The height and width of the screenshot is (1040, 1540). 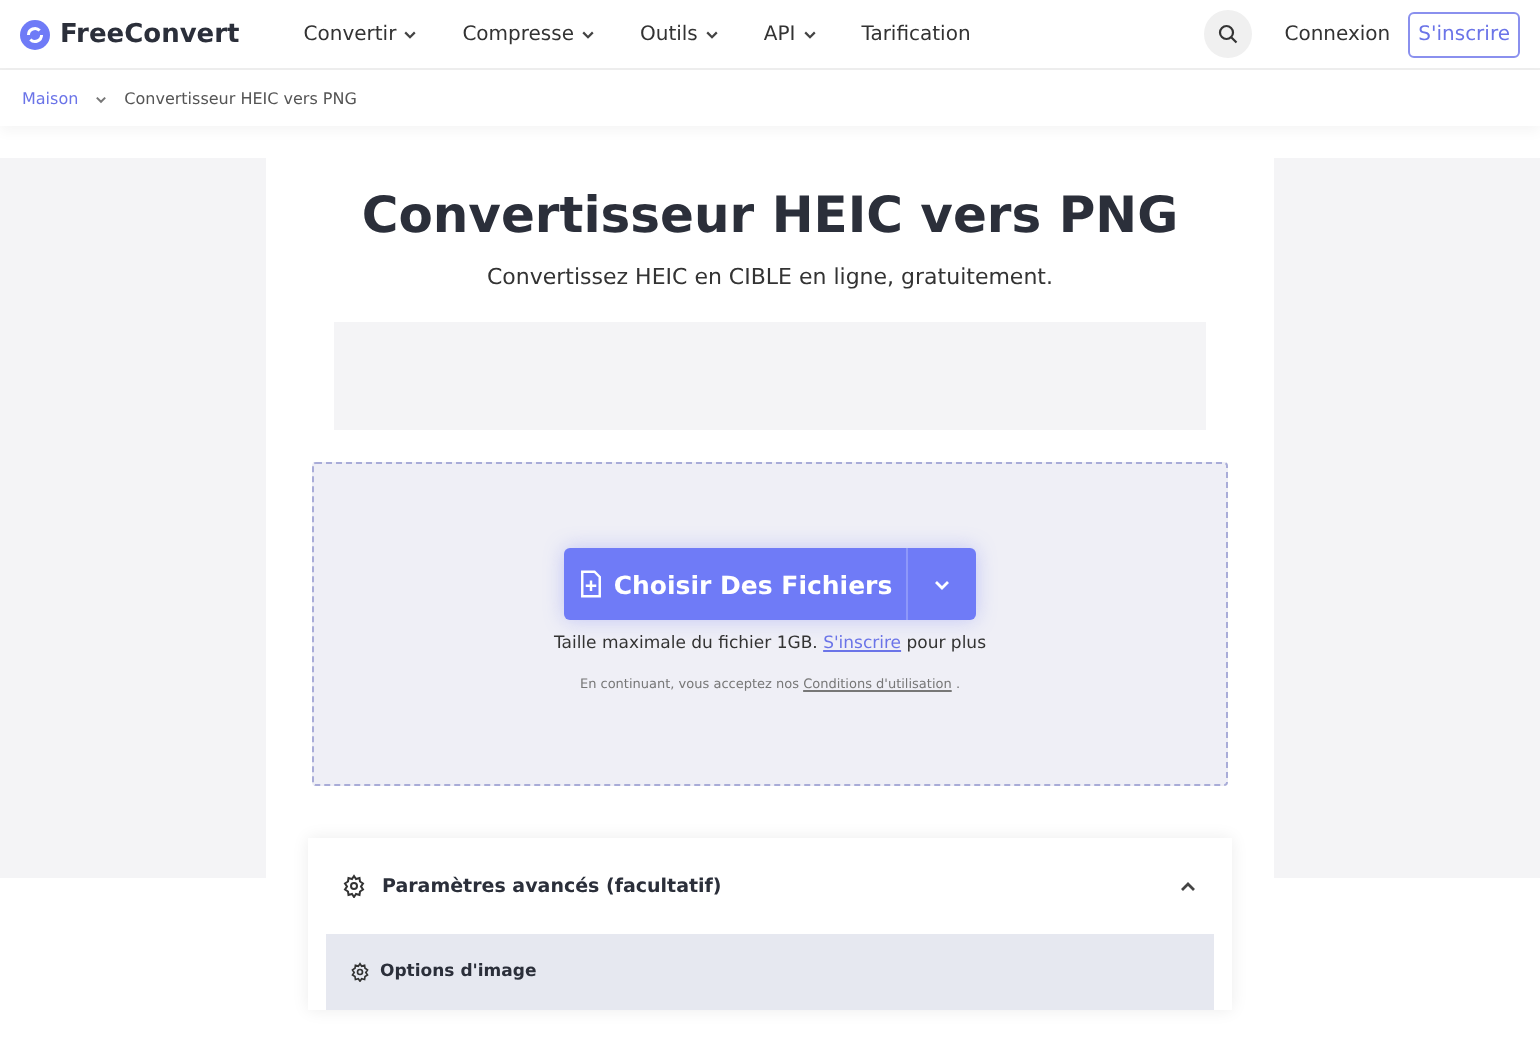 I want to click on login-link: Connexion, so click(x=1337, y=34).